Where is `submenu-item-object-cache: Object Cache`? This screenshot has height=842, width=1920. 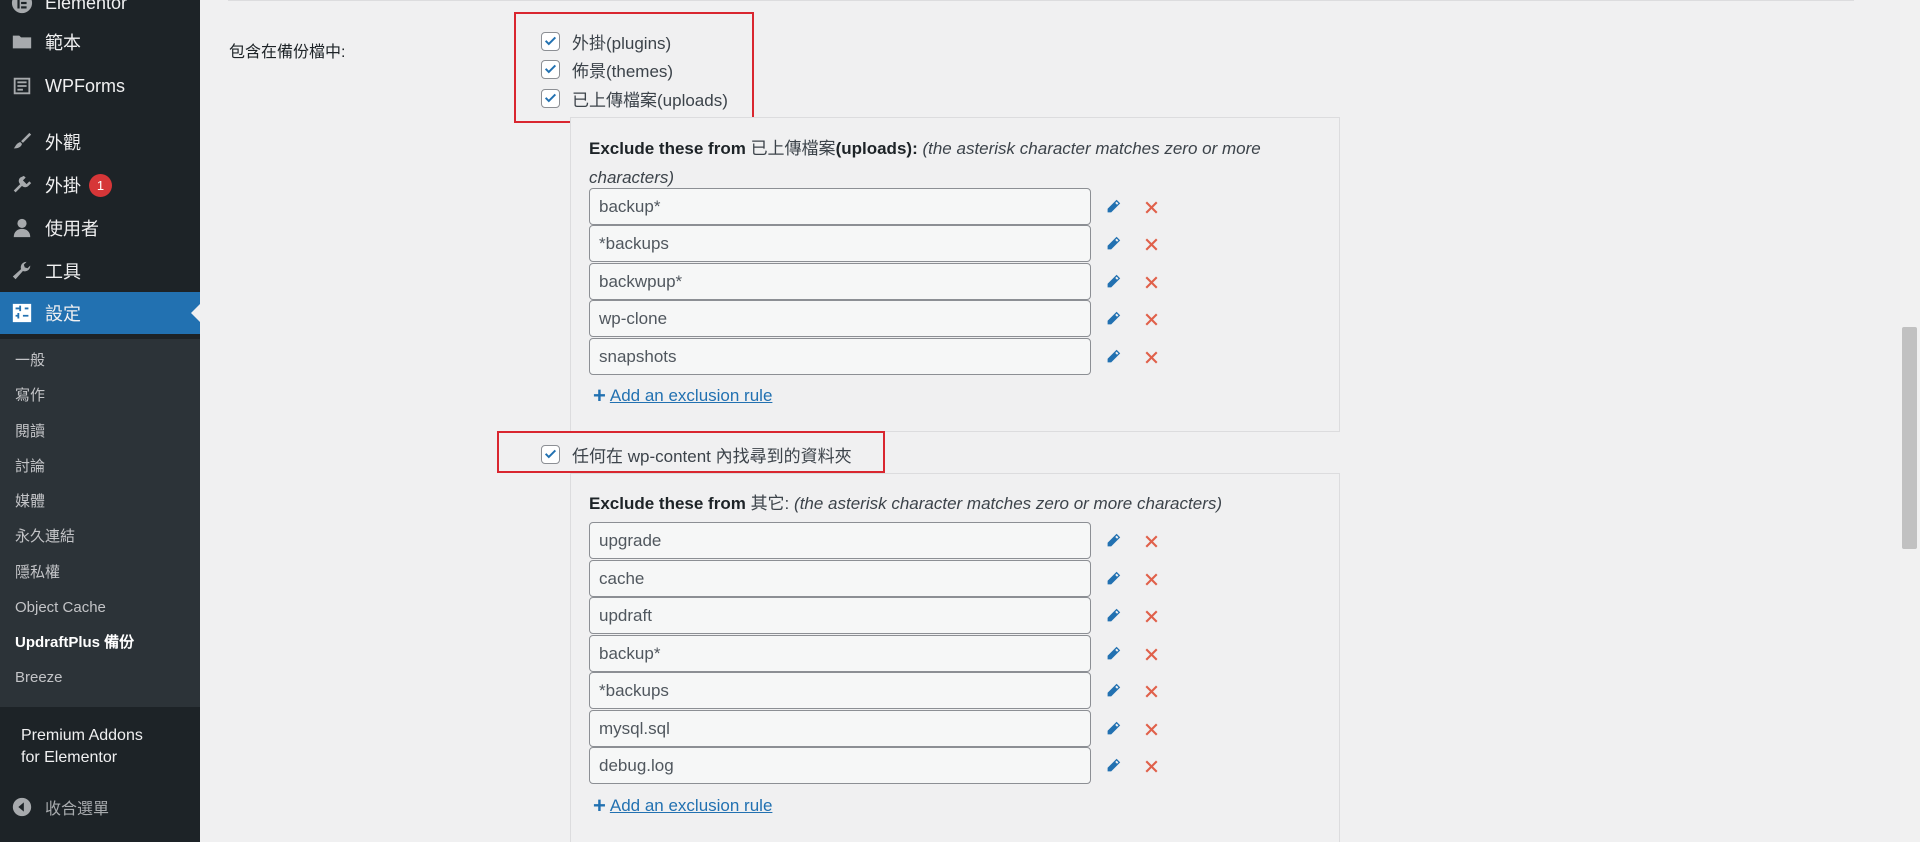 submenu-item-object-cache: Object Cache is located at coordinates (60, 608).